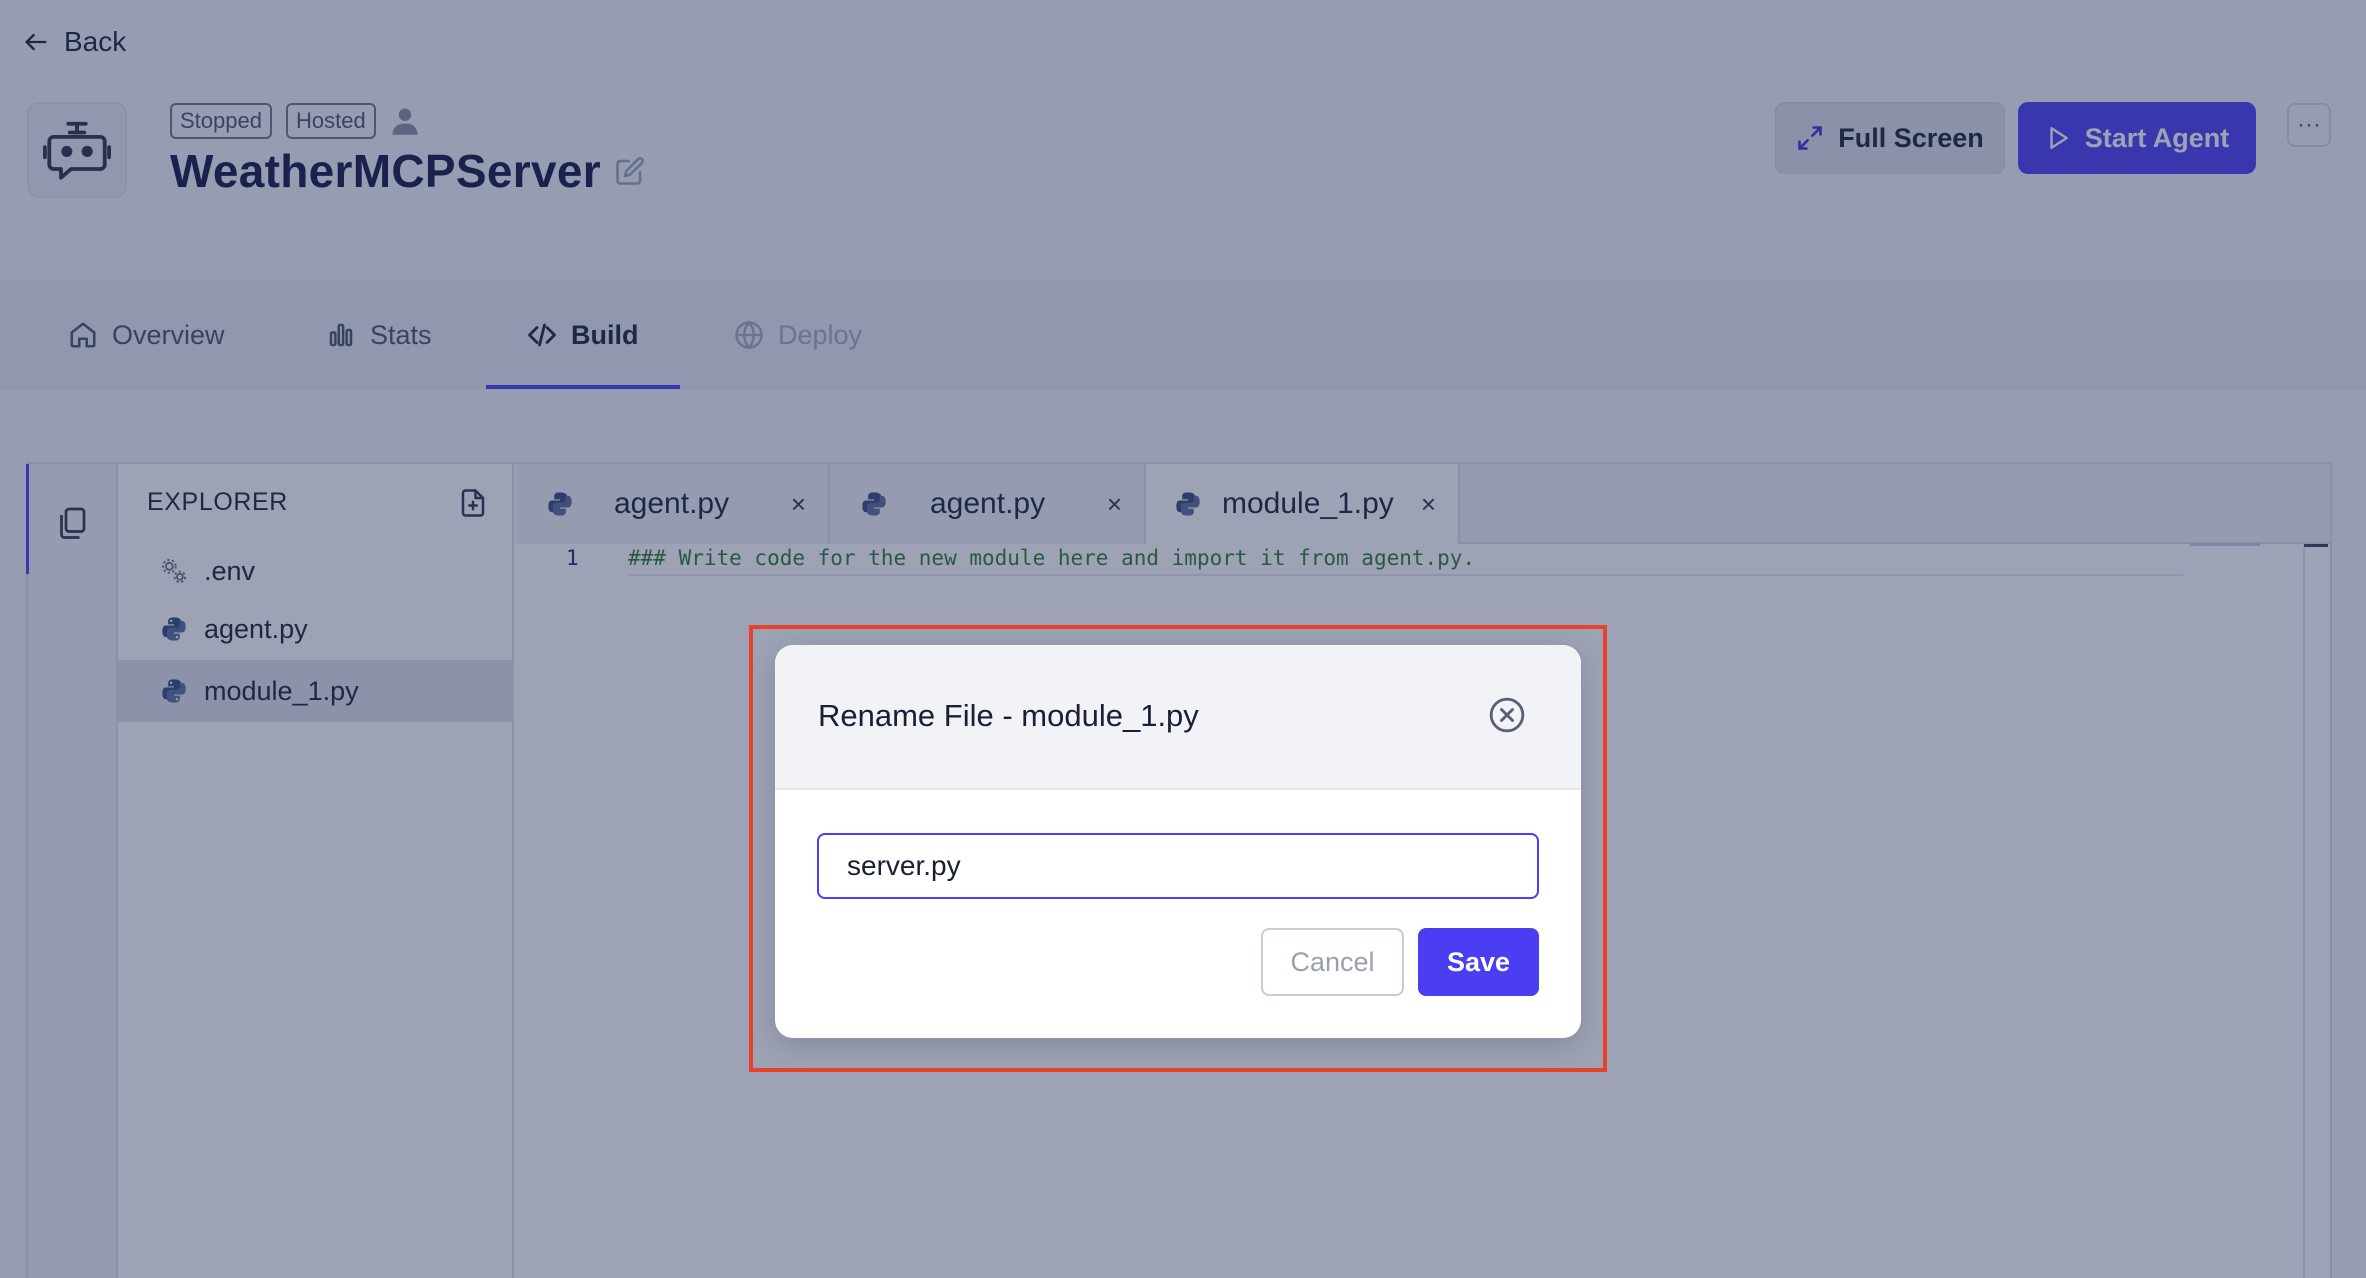 The height and width of the screenshot is (1278, 2366). Describe the element at coordinates (1178, 866) in the screenshot. I see `file-name-input` at that location.